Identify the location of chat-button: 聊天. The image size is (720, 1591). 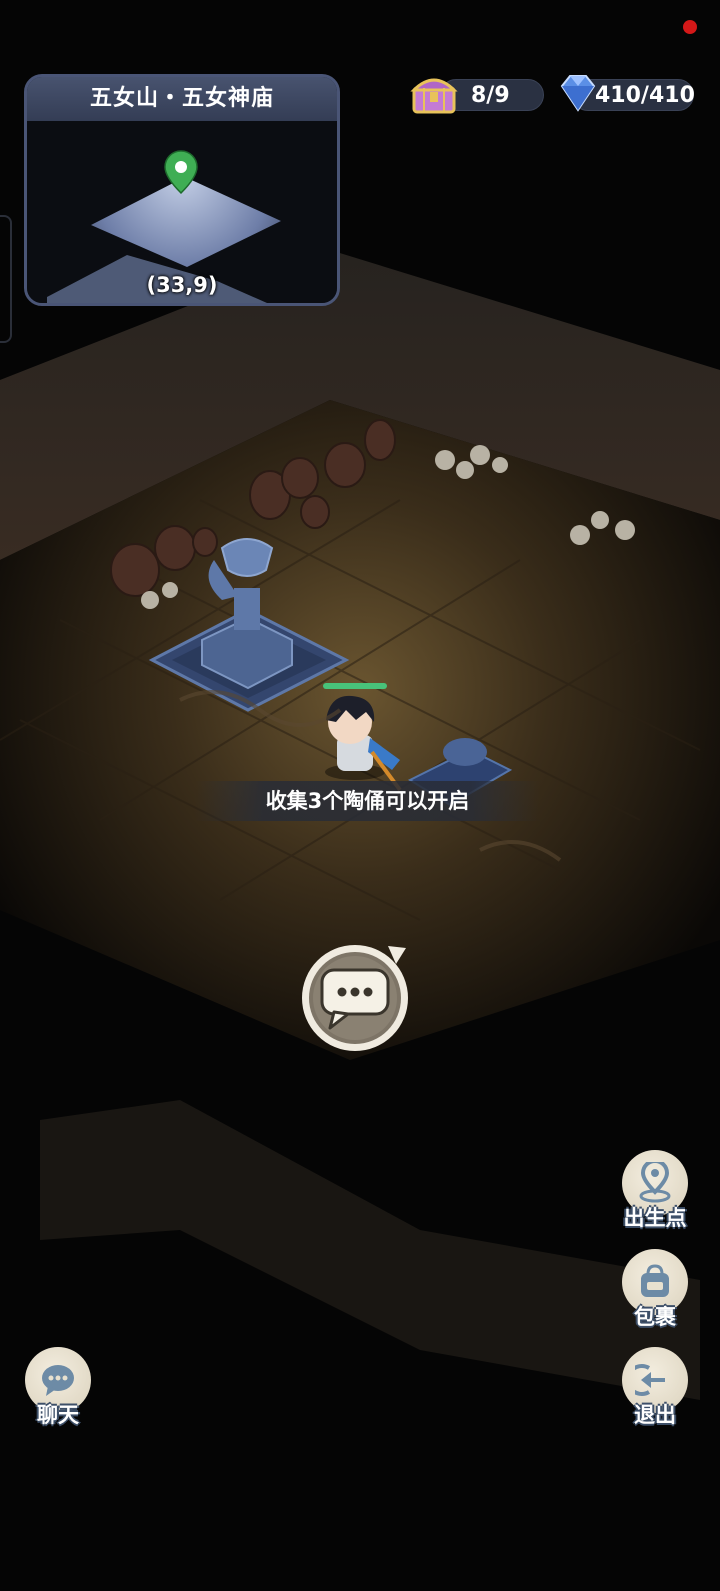
(58, 1388).